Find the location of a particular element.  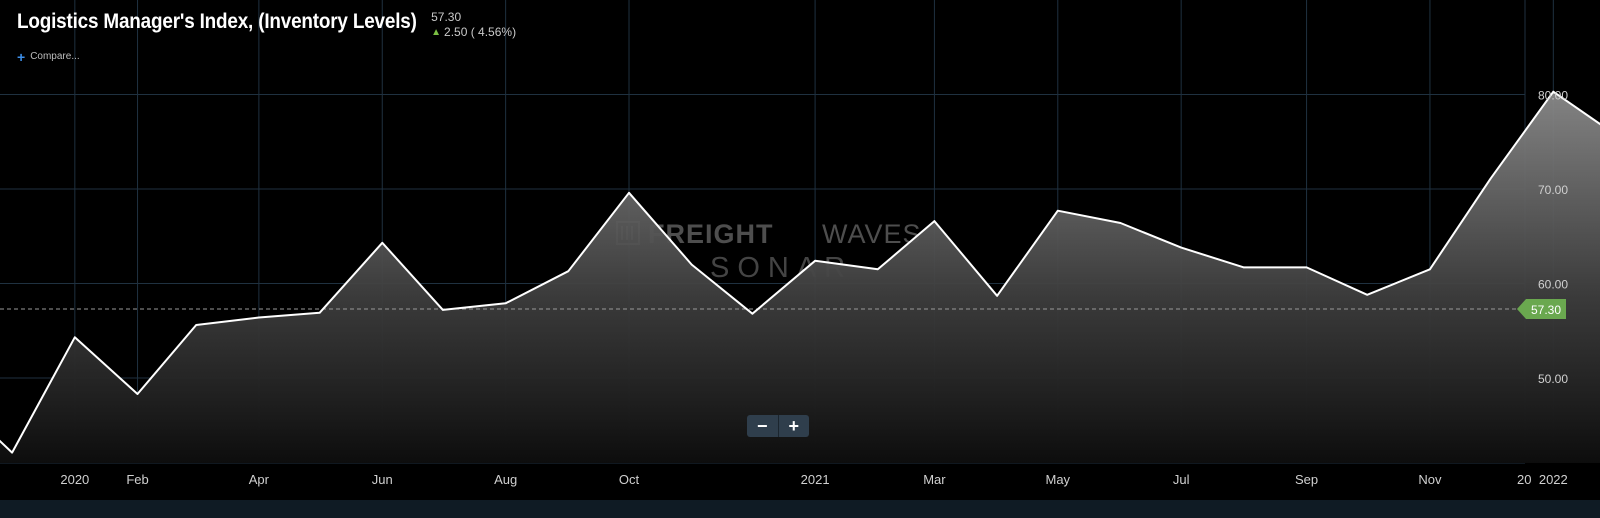

x-tick-label: 2020 is located at coordinates (74, 479).